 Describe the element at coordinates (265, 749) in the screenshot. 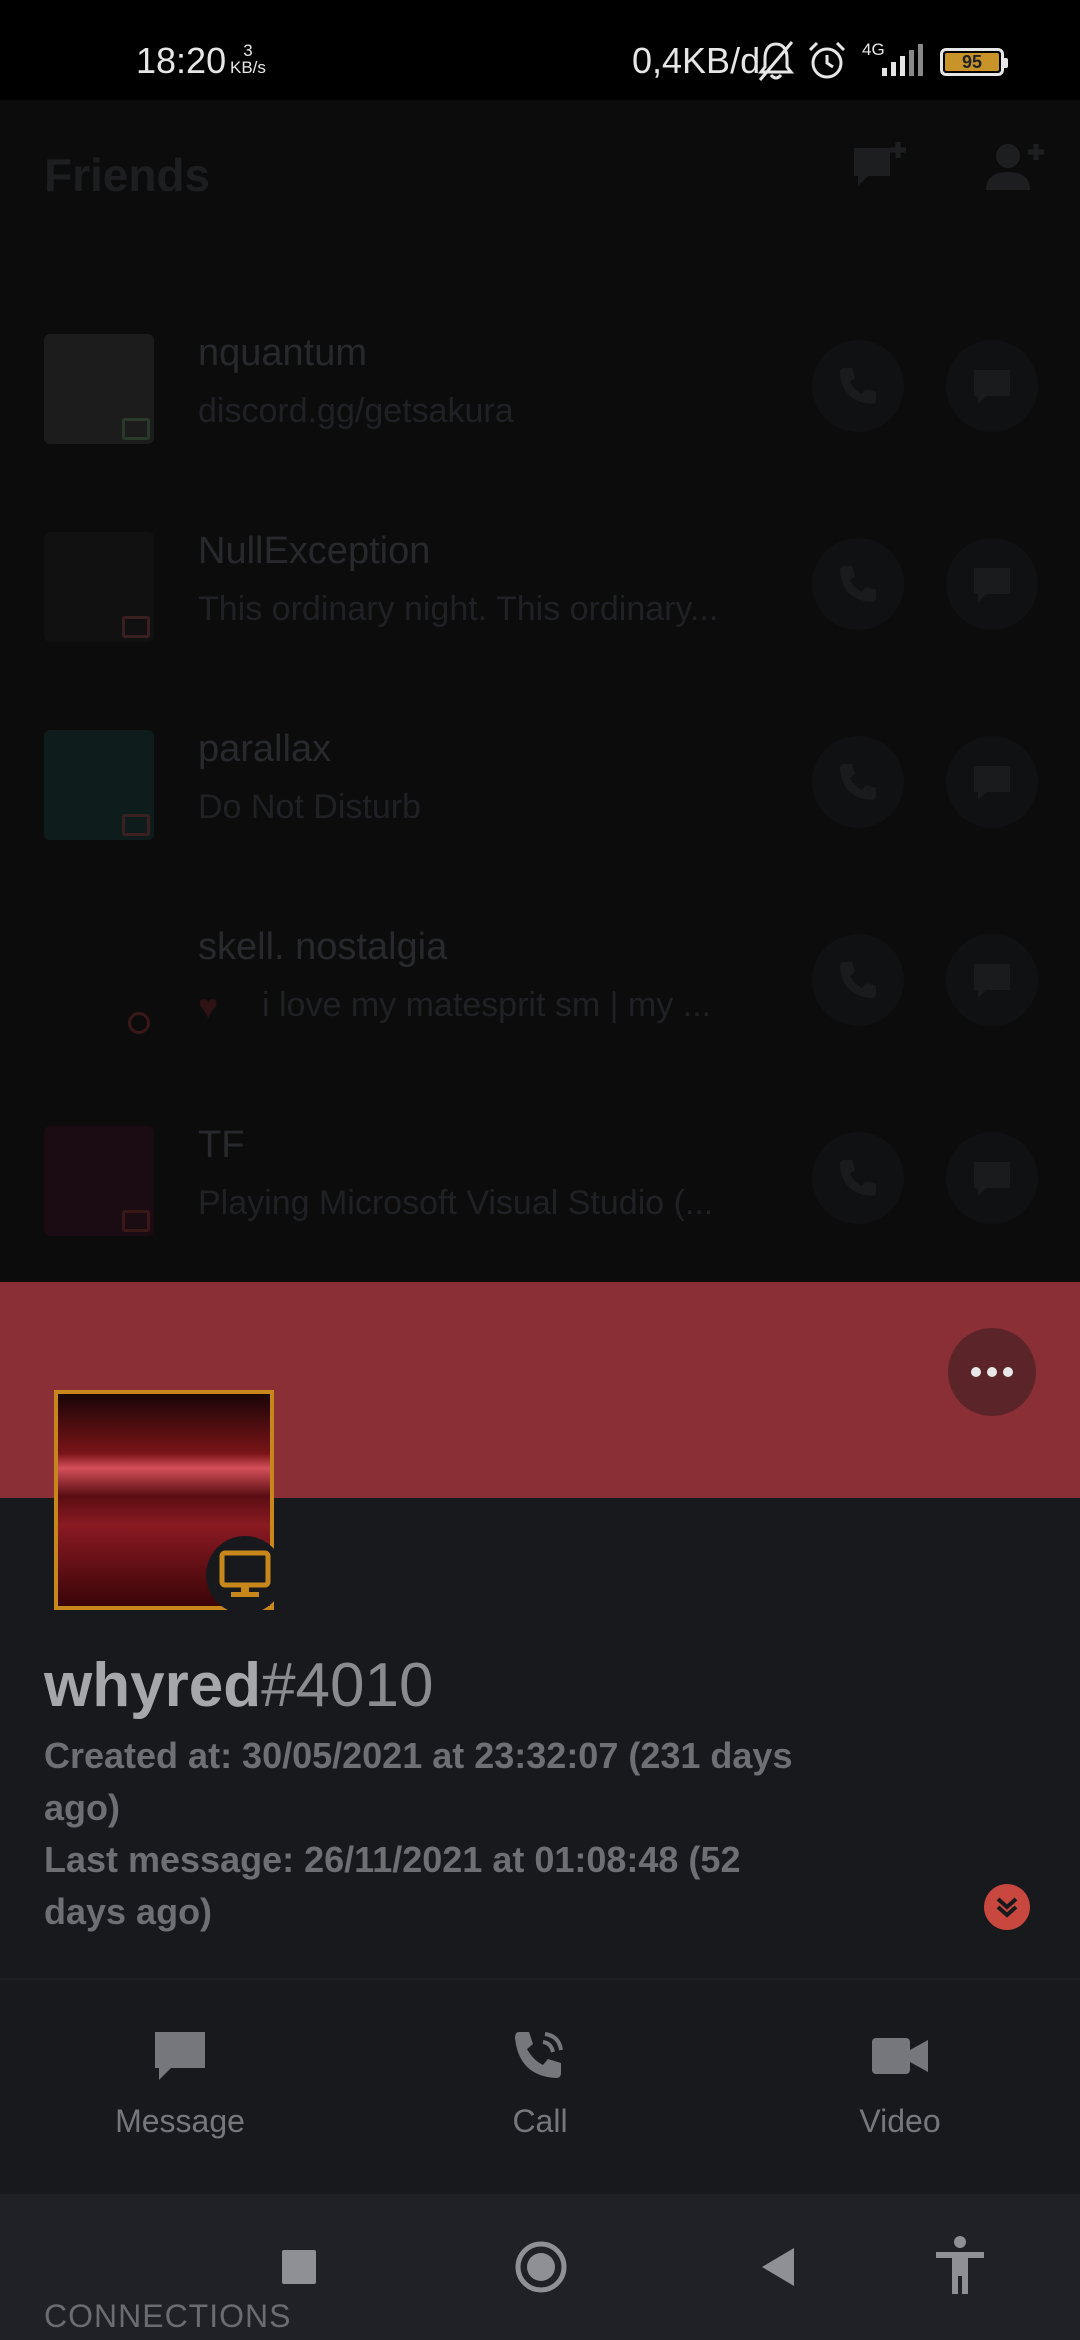

I see `friend-name: parallax` at that location.